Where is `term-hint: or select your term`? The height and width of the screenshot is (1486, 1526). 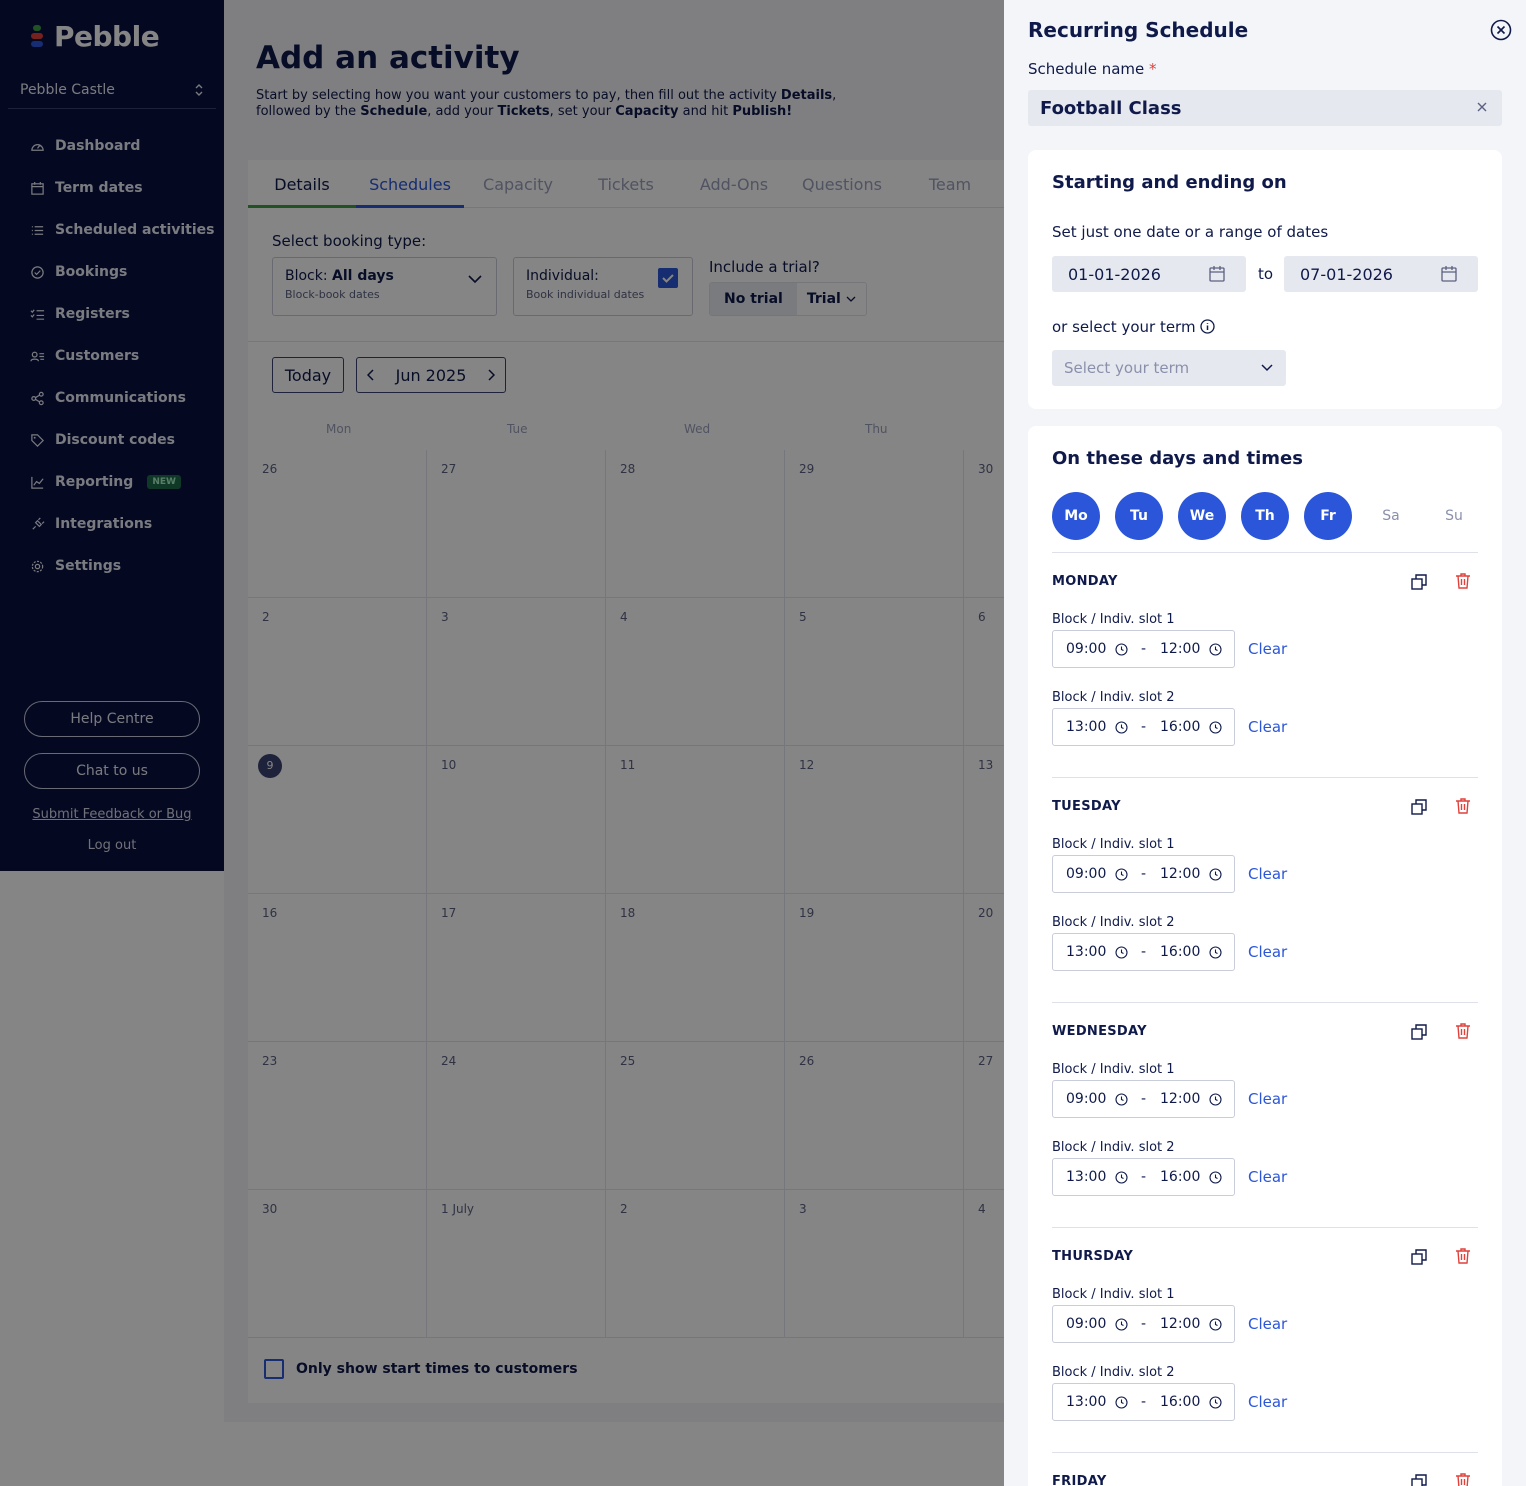
term-hint: or select your term is located at coordinates (1134, 327).